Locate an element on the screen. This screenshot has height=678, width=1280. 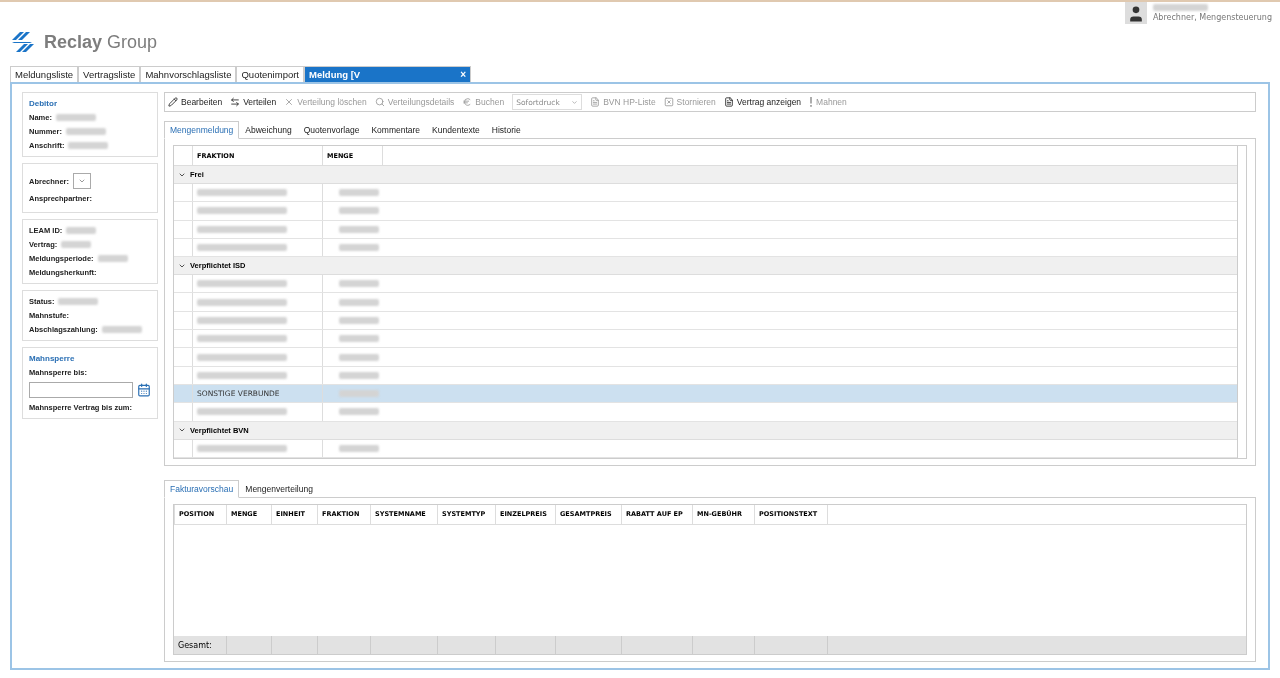
toolbar-button: Vertrag anzeigen is located at coordinates (762, 102).